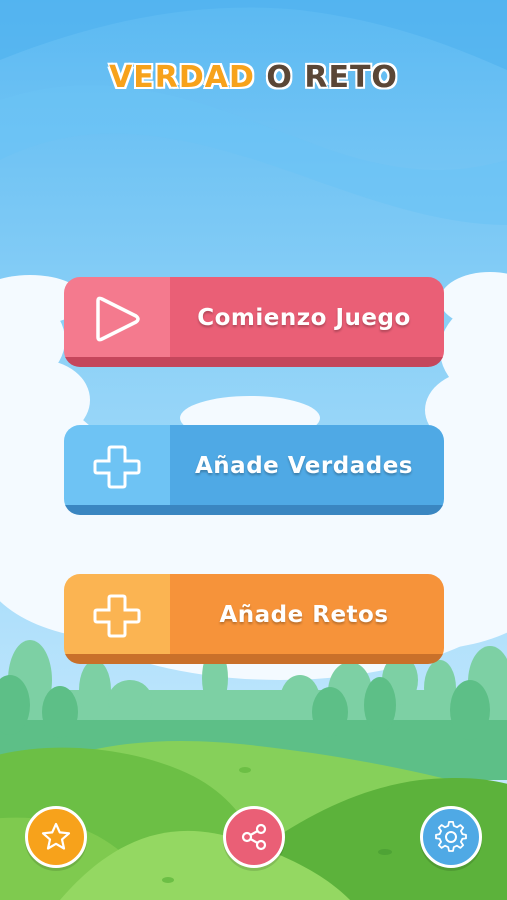 This screenshot has height=900, width=507. I want to click on add-truths-button: Añade Verdades, so click(254, 470).